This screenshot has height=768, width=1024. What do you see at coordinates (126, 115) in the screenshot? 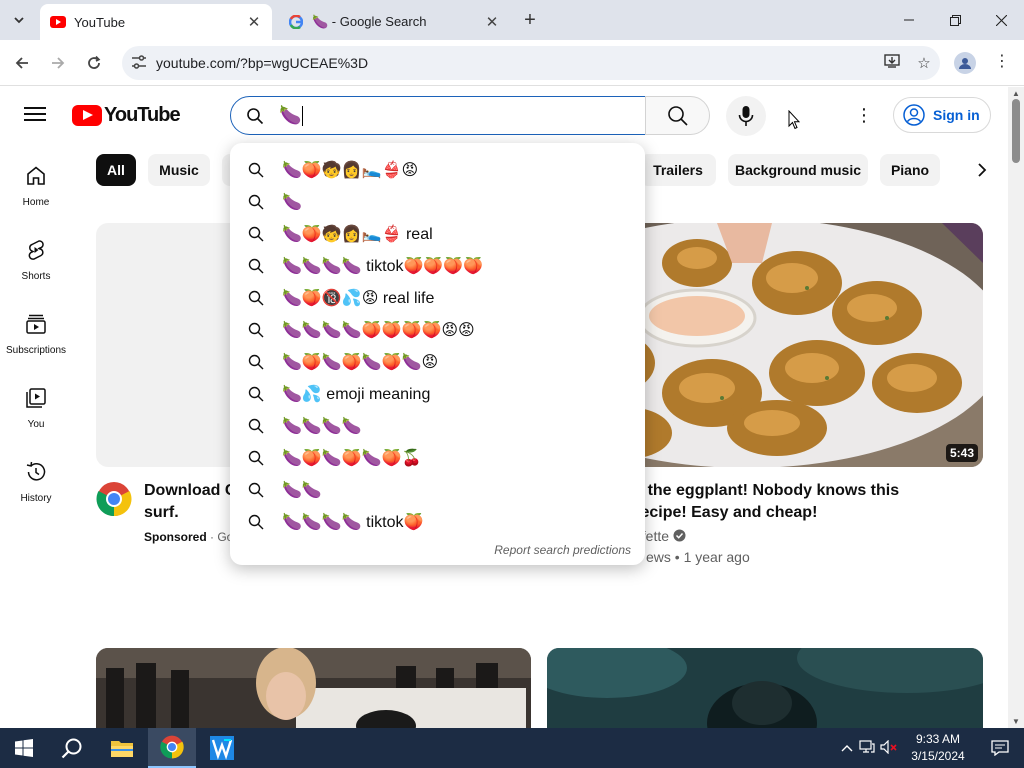
I see `youtube-logo: YouTube` at bounding box center [126, 115].